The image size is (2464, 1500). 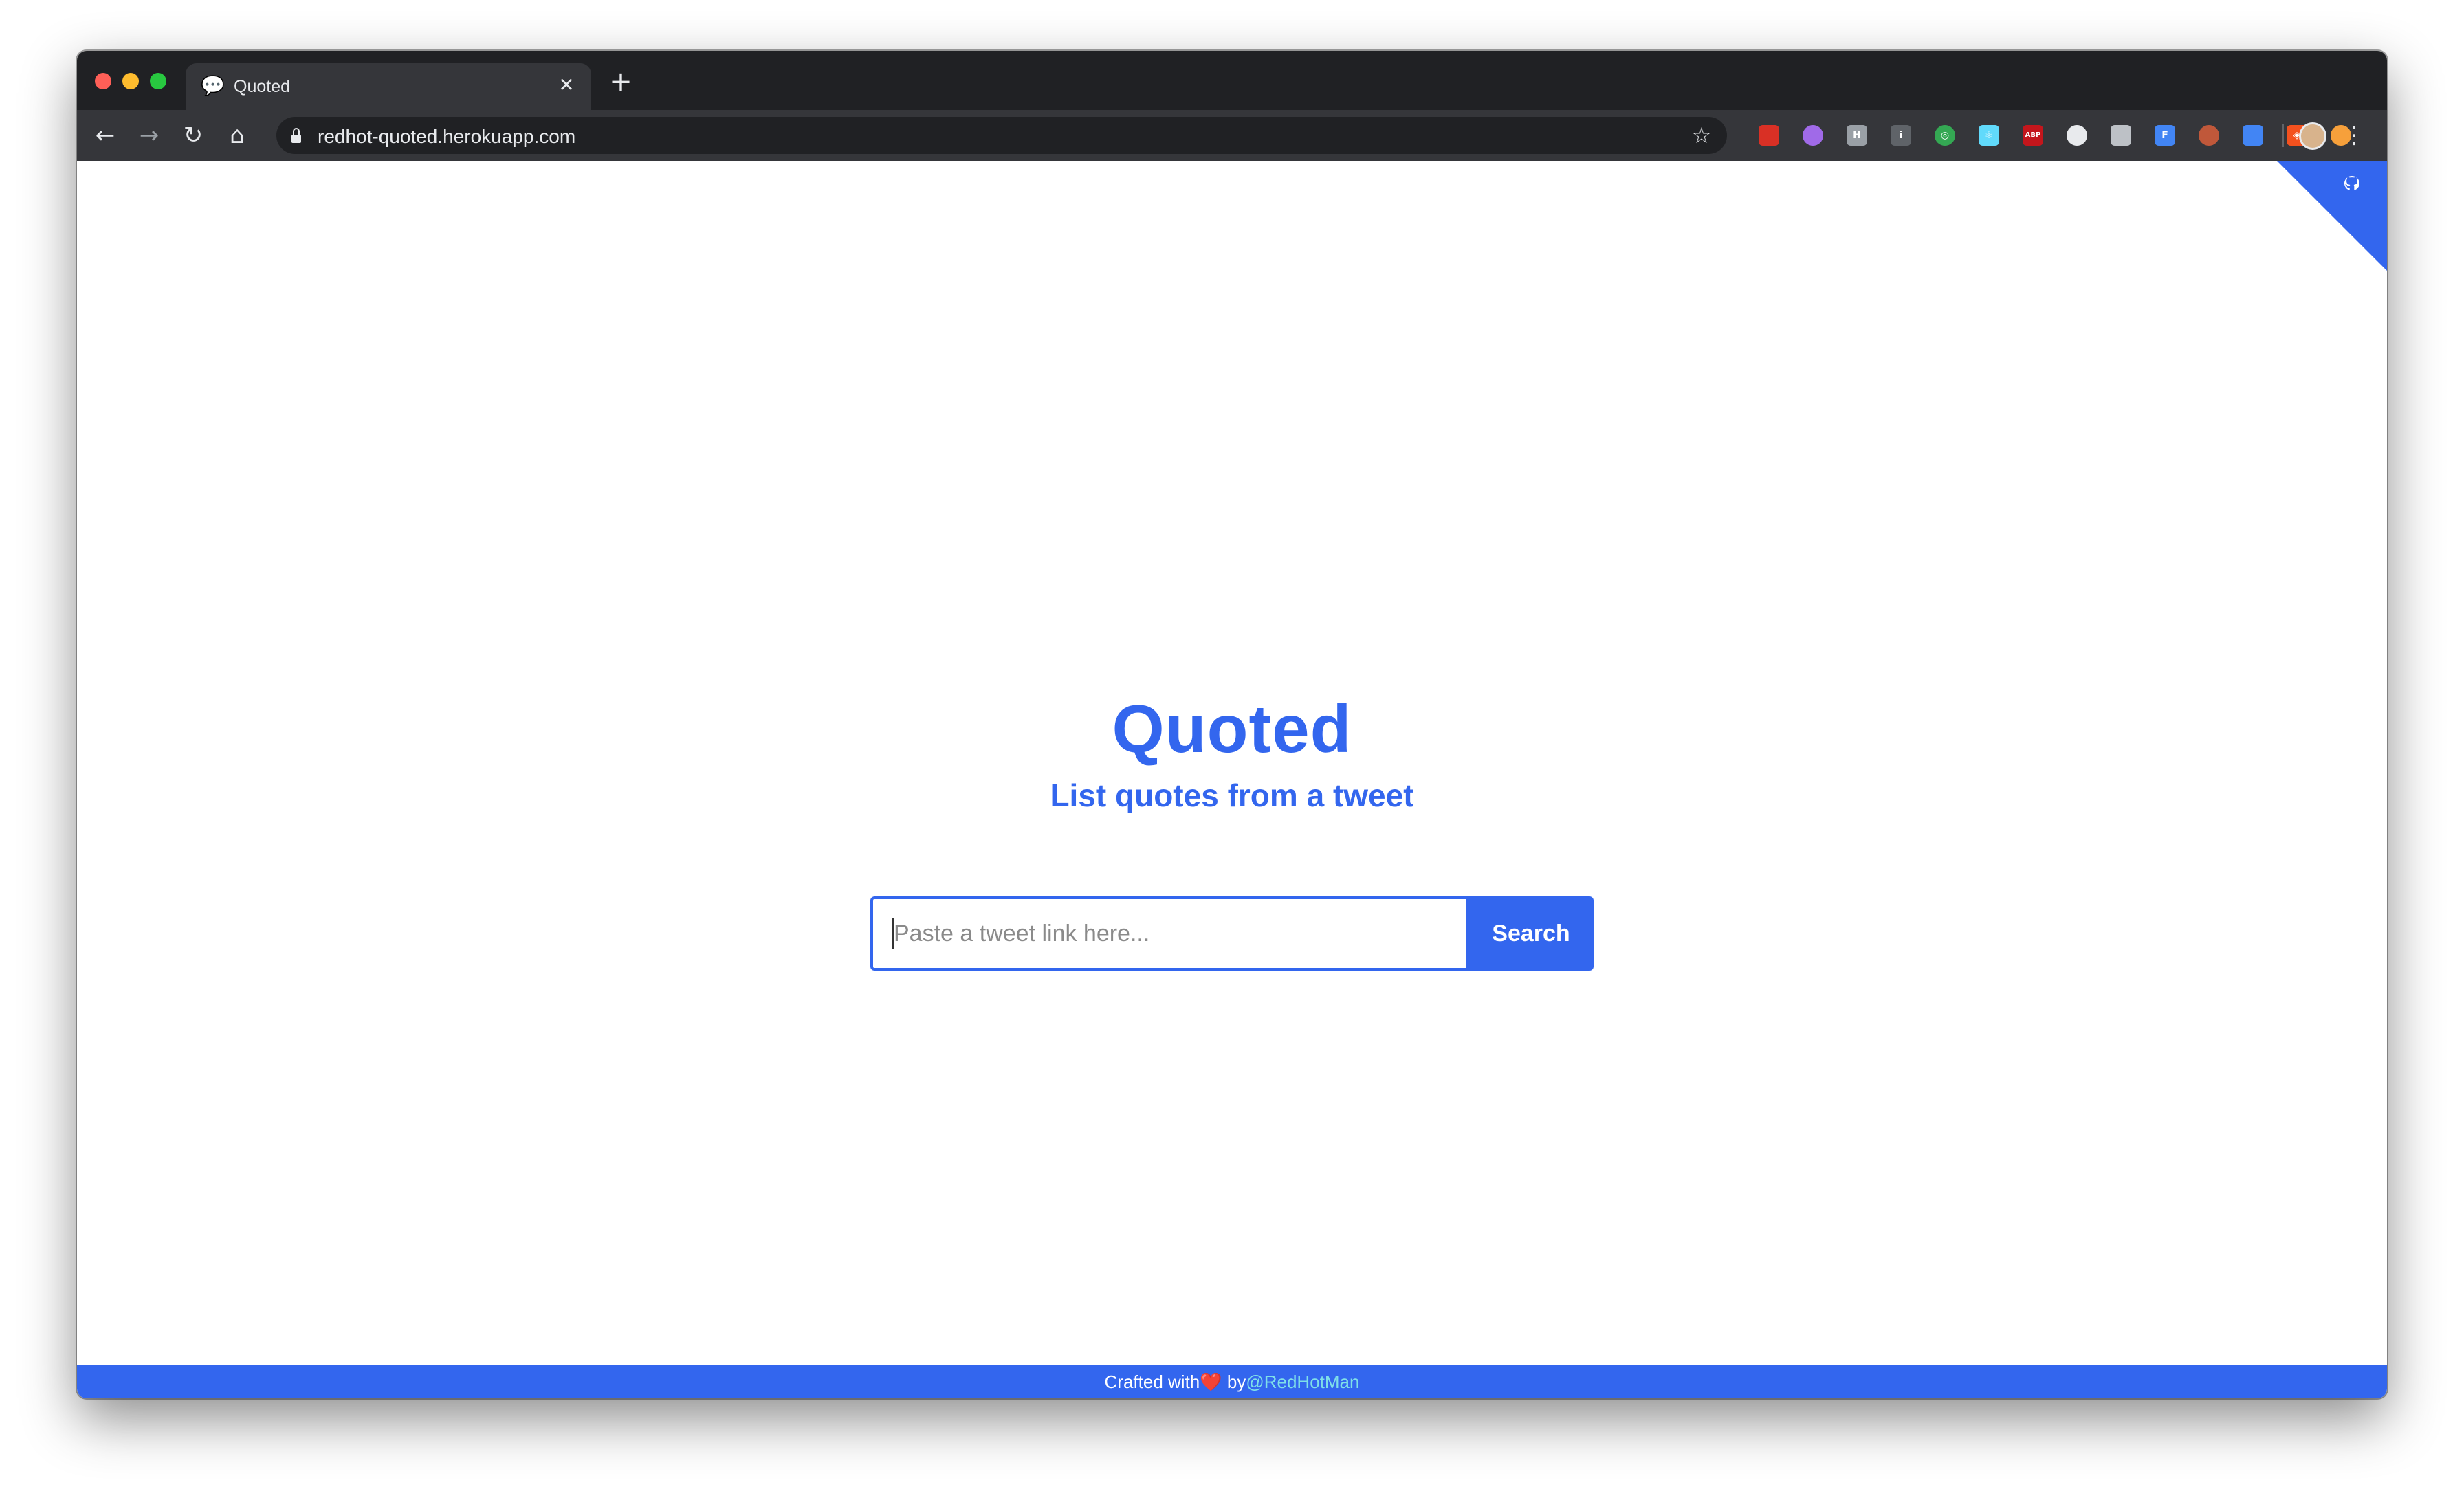 What do you see at coordinates (130, 81) in the screenshot?
I see `minimize-window-button` at bounding box center [130, 81].